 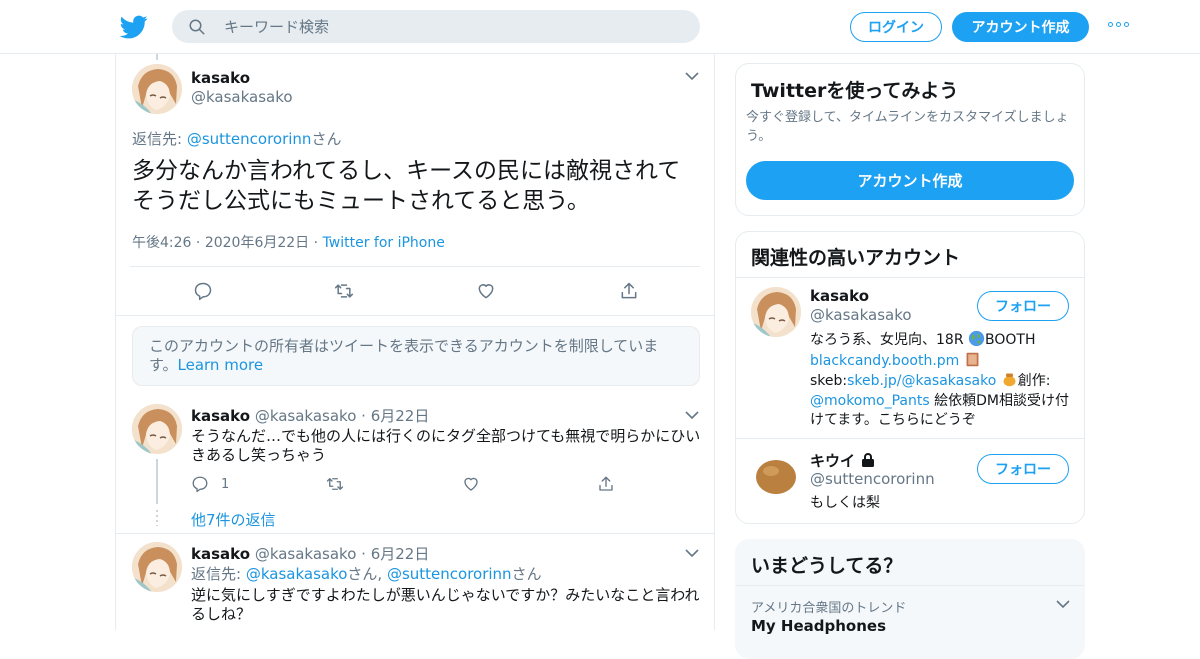 I want to click on account-handle: @kasakasako, so click(x=861, y=315).